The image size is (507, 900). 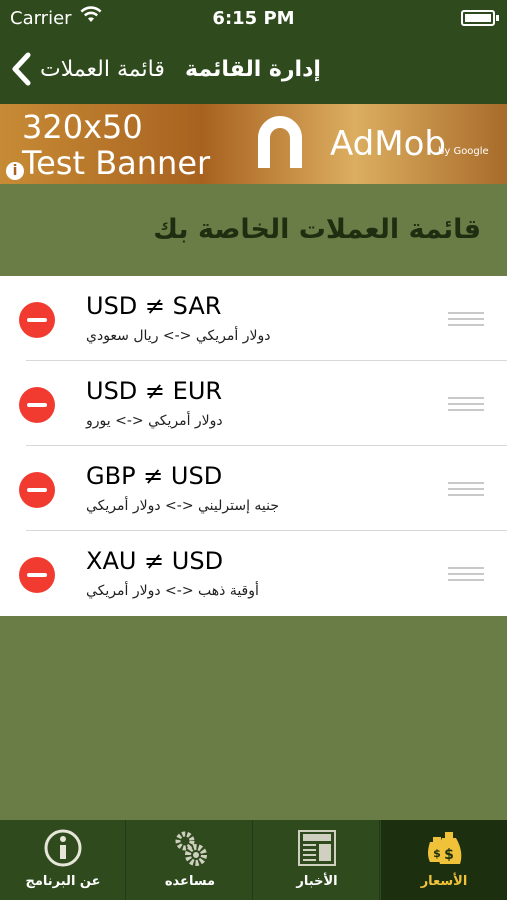 What do you see at coordinates (388, 144) in the screenshot?
I see `admob-brand: AdMob` at bounding box center [388, 144].